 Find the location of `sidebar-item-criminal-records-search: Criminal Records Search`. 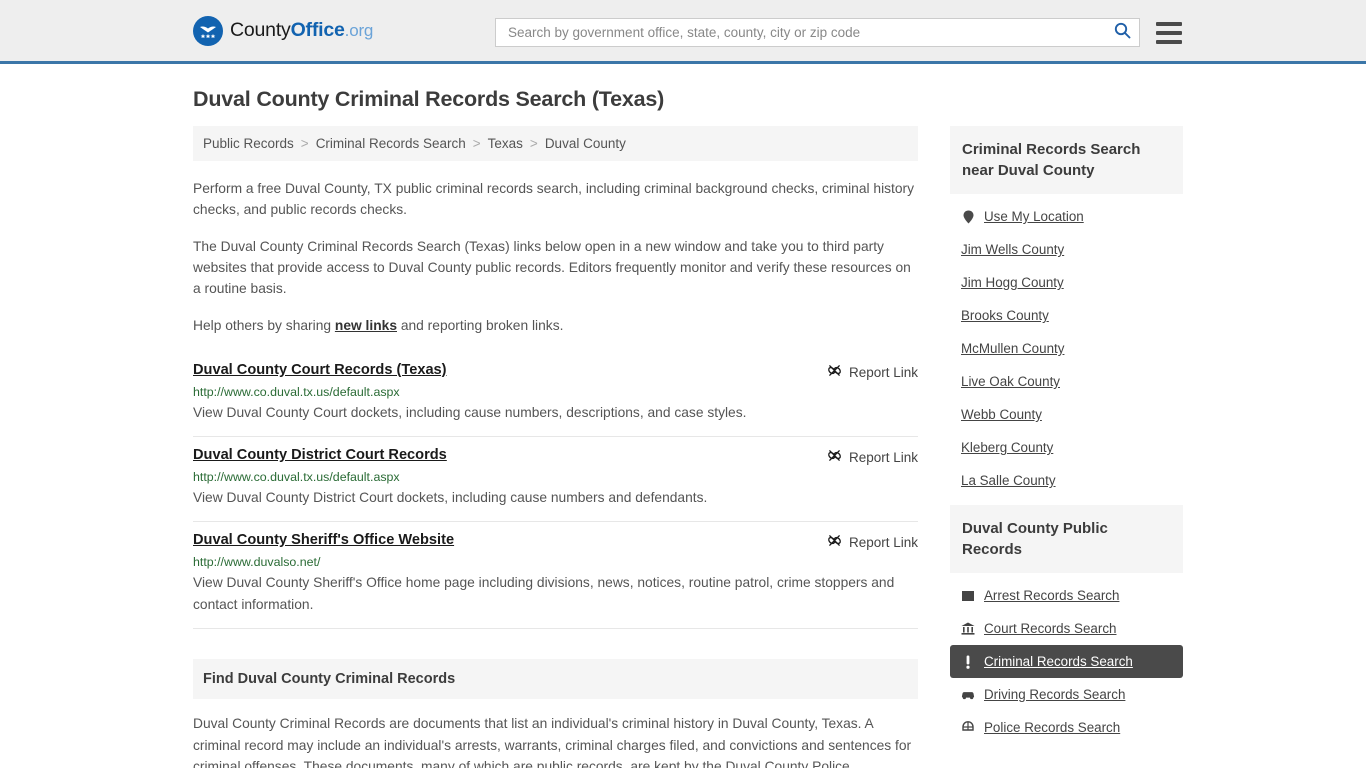

sidebar-item-criminal-records-search: Criminal Records Search is located at coordinates (1066, 661).